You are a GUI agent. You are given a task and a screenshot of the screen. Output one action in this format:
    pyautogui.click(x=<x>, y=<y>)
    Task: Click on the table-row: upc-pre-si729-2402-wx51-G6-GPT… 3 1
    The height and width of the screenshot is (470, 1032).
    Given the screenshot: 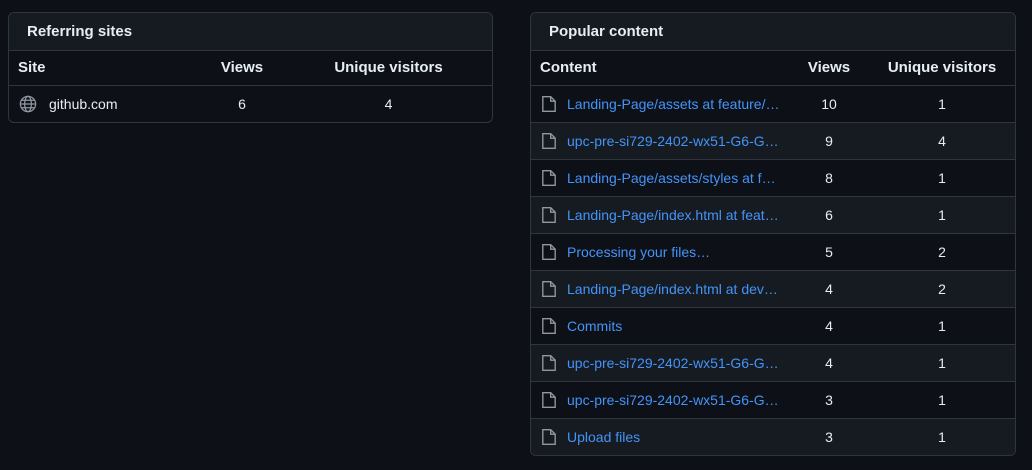 What is the action you would take?
    pyautogui.click(x=773, y=400)
    